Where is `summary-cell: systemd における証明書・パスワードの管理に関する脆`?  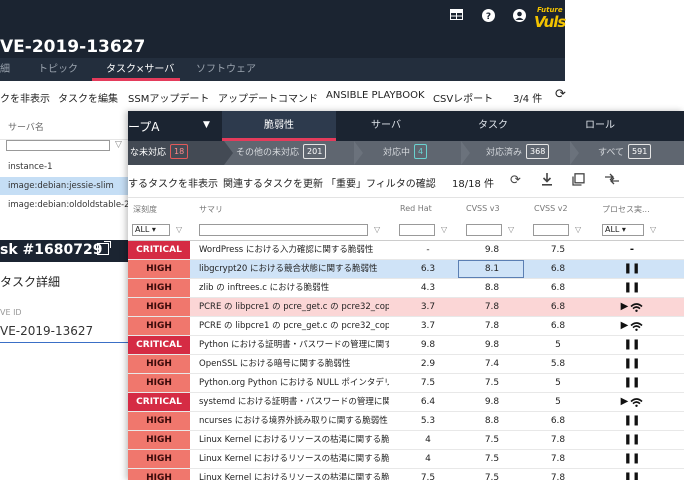 summary-cell: systemd における証明書・パスワードの管理に関する脆 is located at coordinates (294, 402).